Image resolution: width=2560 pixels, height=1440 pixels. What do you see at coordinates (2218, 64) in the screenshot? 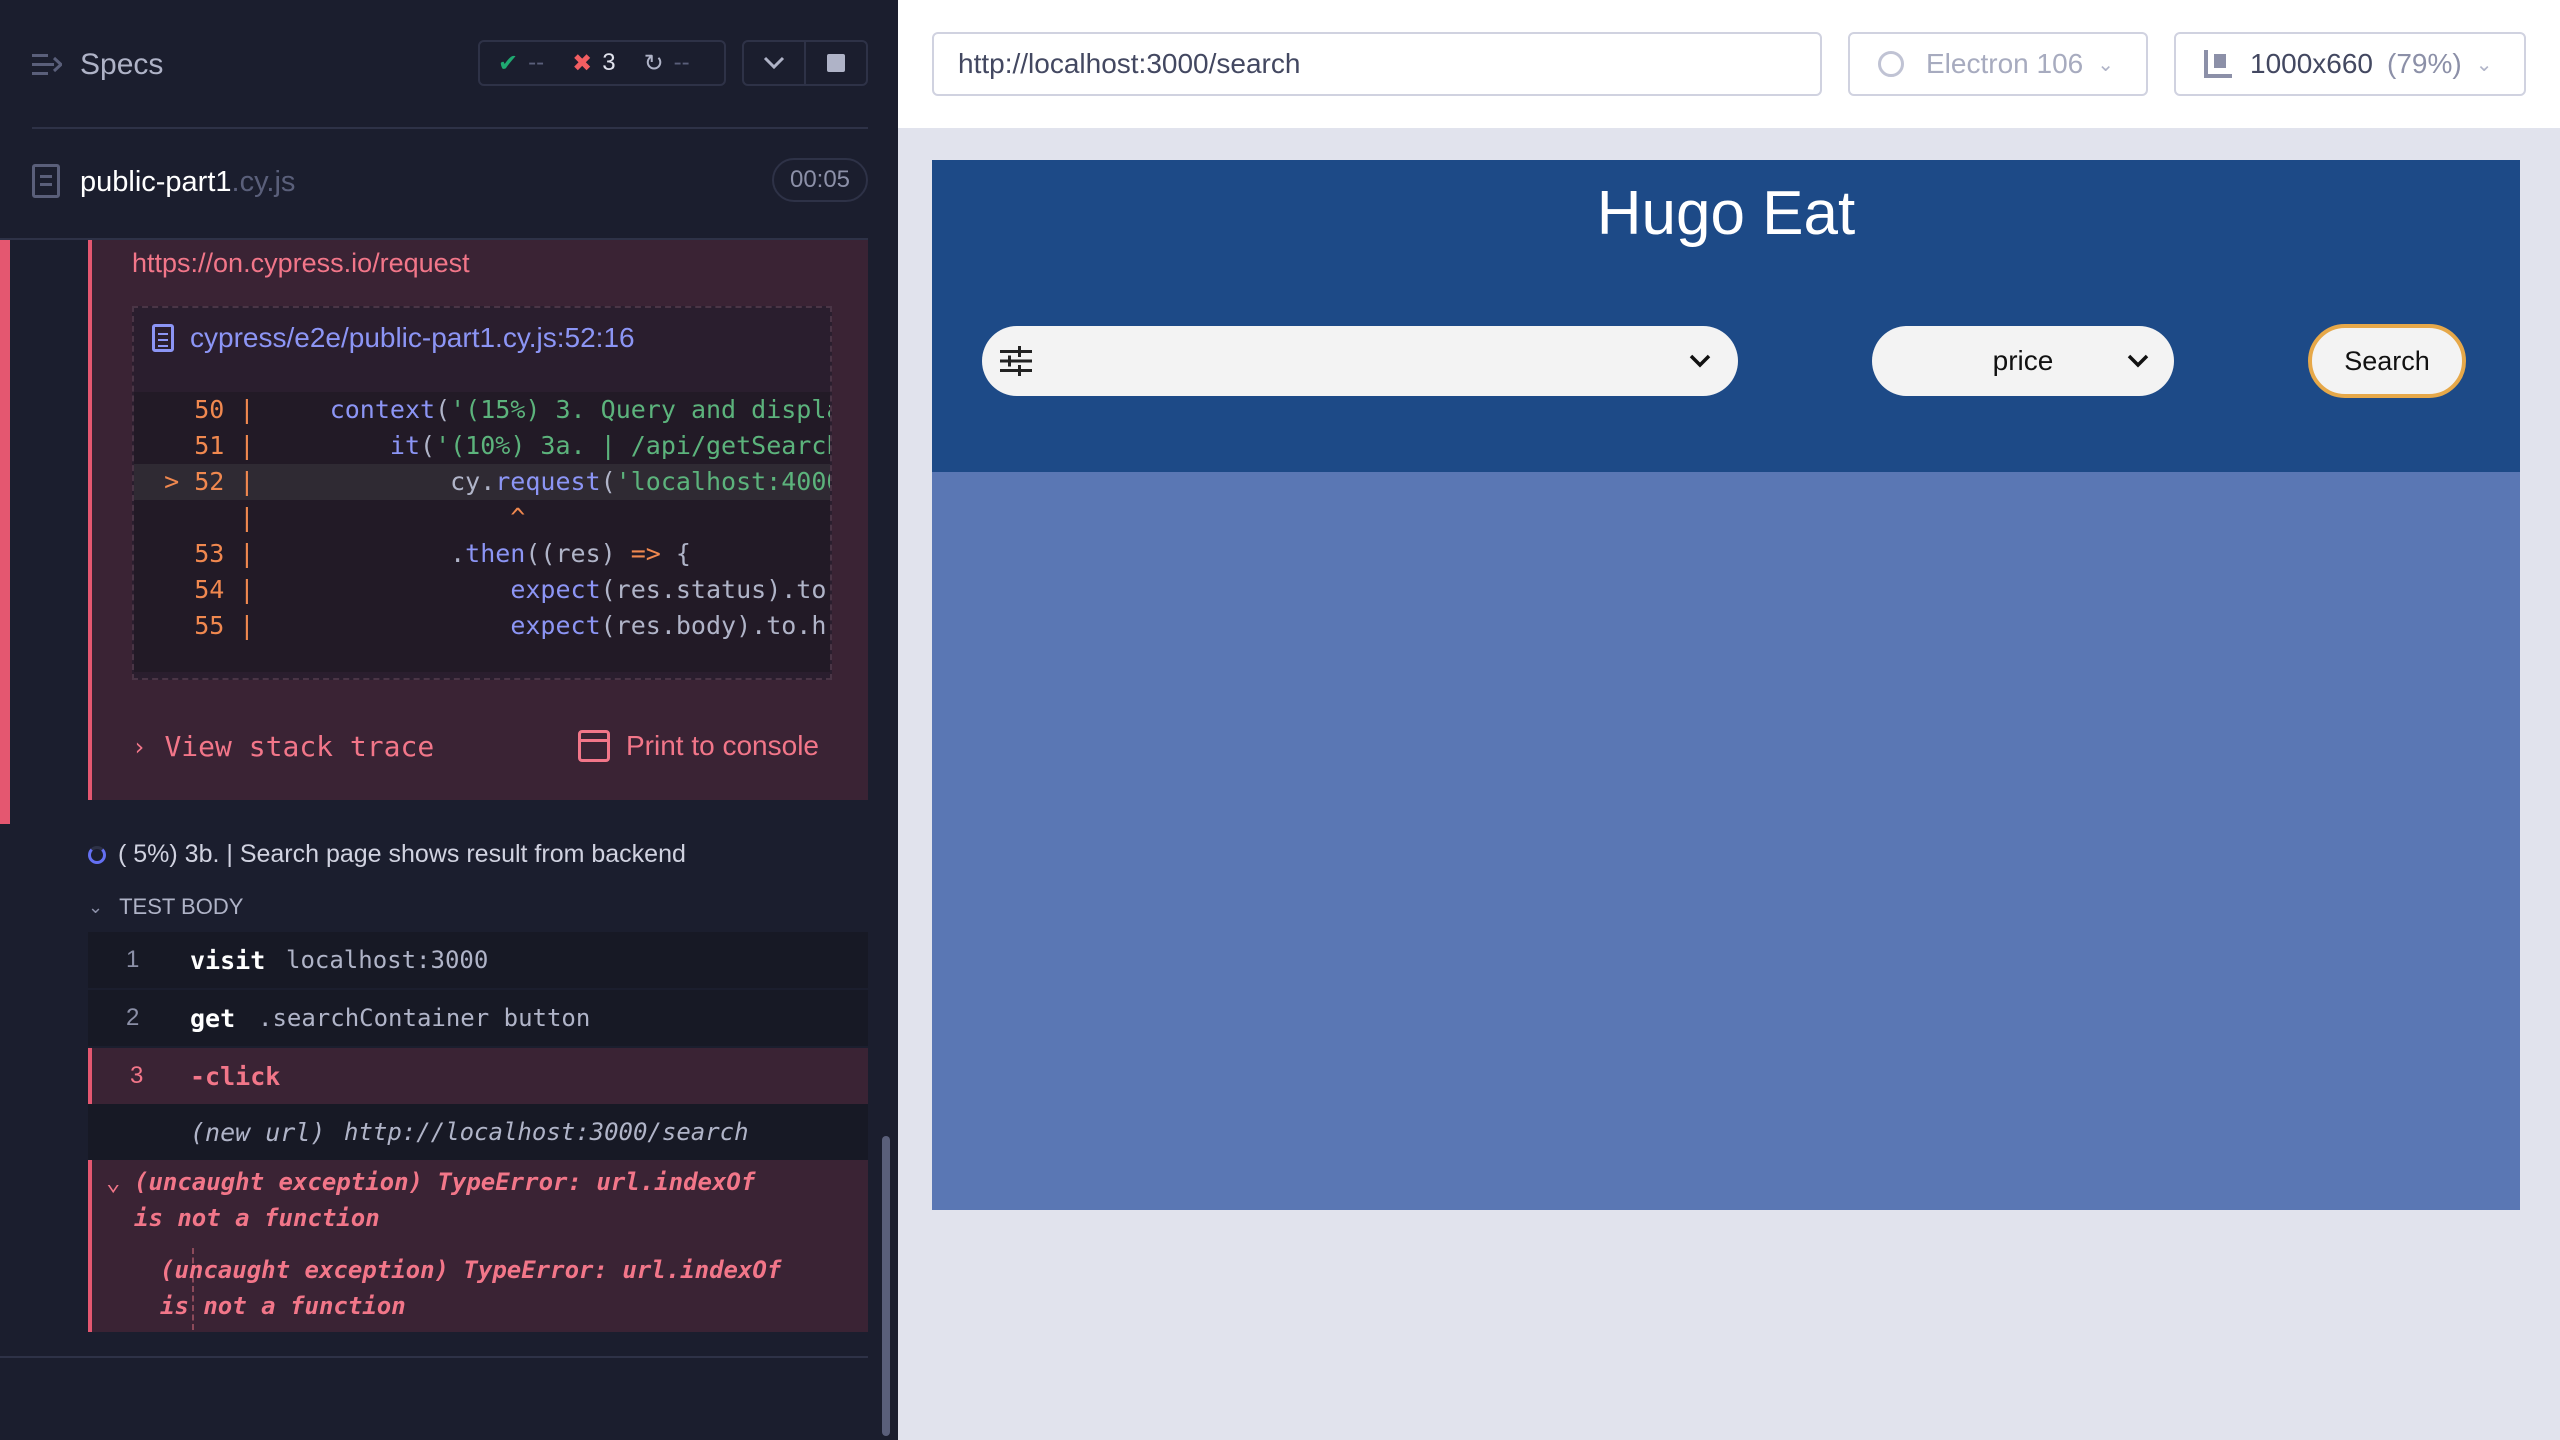
I see `viewport-icon` at bounding box center [2218, 64].